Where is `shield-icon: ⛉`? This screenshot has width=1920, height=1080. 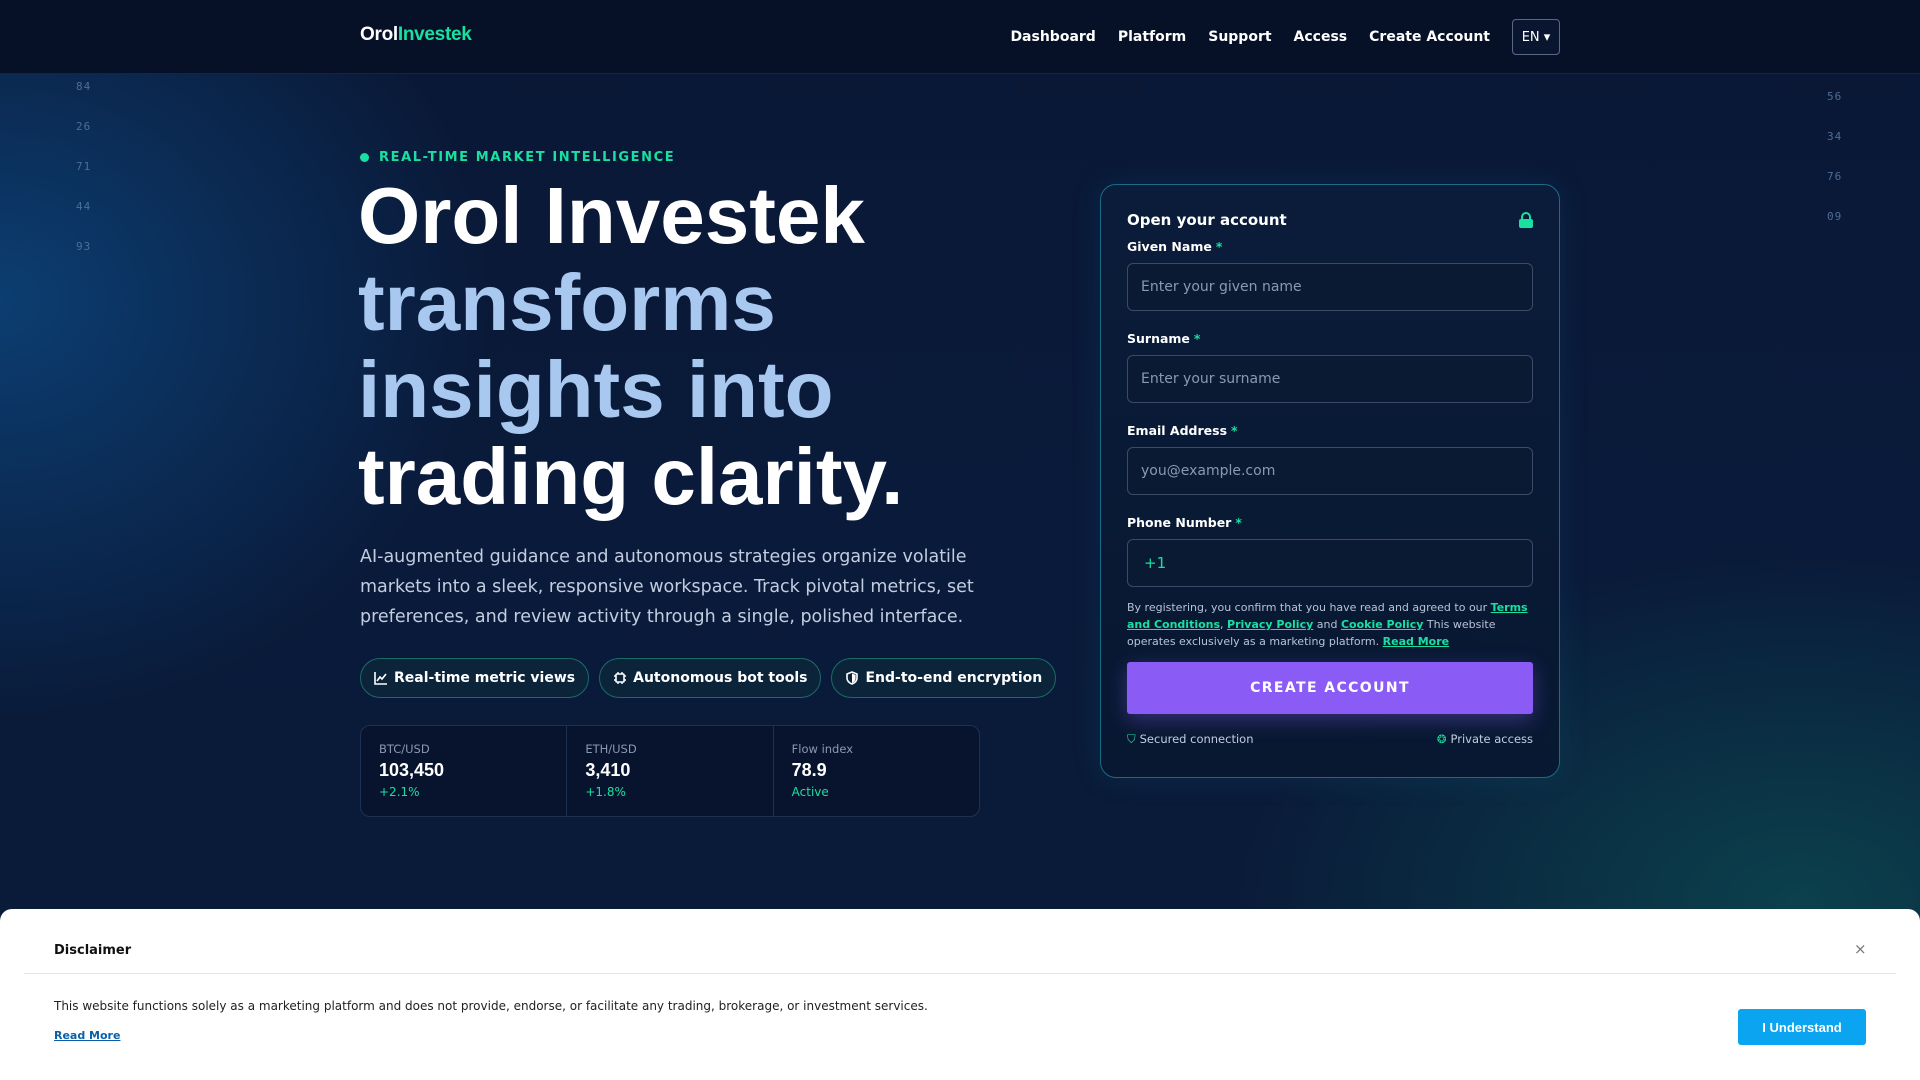
shield-icon: ⛉ is located at coordinates (1131, 739).